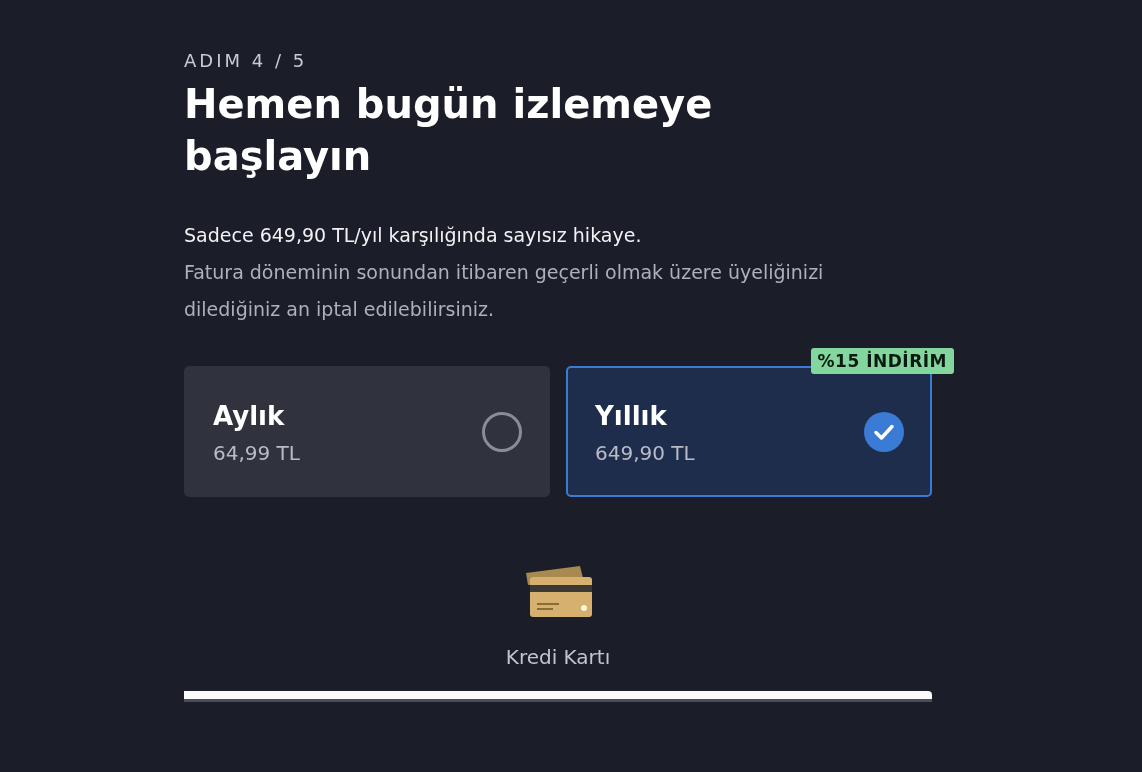 This screenshot has width=1142, height=772. I want to click on cancellation-note: Fatura döneminin sonundan itibaren geçerli olmak üzere üyeliğinizi dilediğiniz an iptal edilebilirsiniz., so click(504, 291).